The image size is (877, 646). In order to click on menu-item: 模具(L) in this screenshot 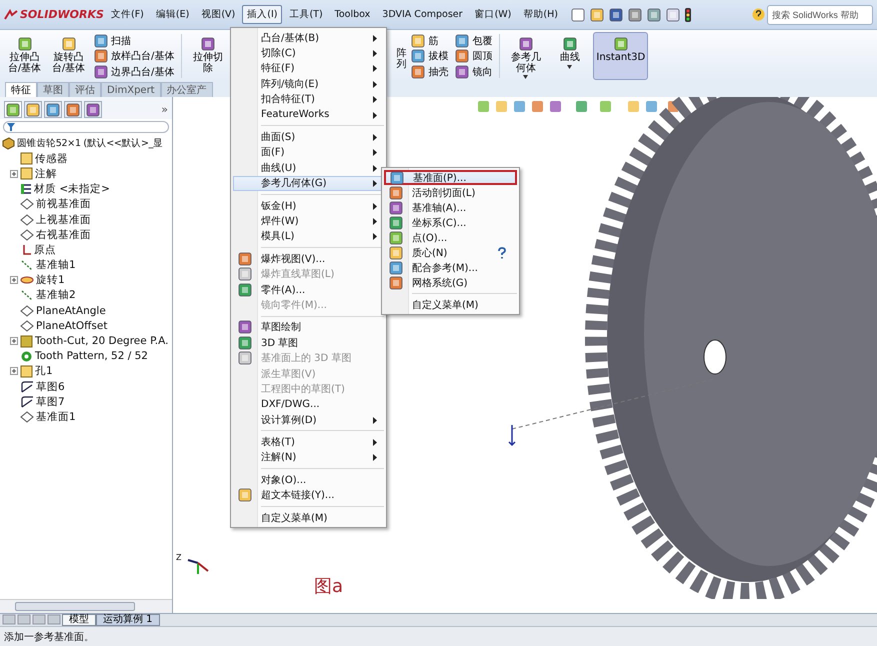, I will do `click(308, 236)`.